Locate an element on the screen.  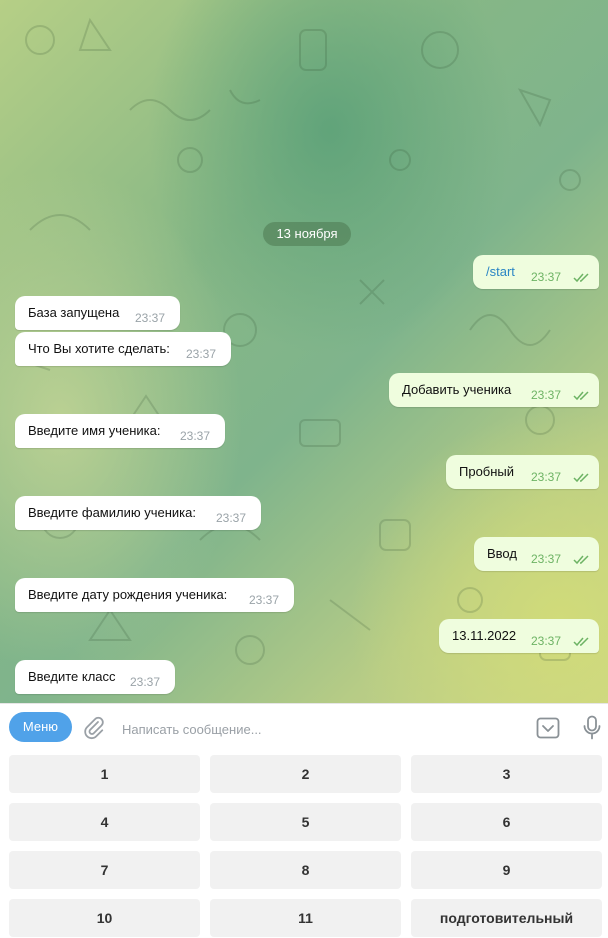
message-outgoing: Пробный 23:37 is located at coordinates (522, 472).